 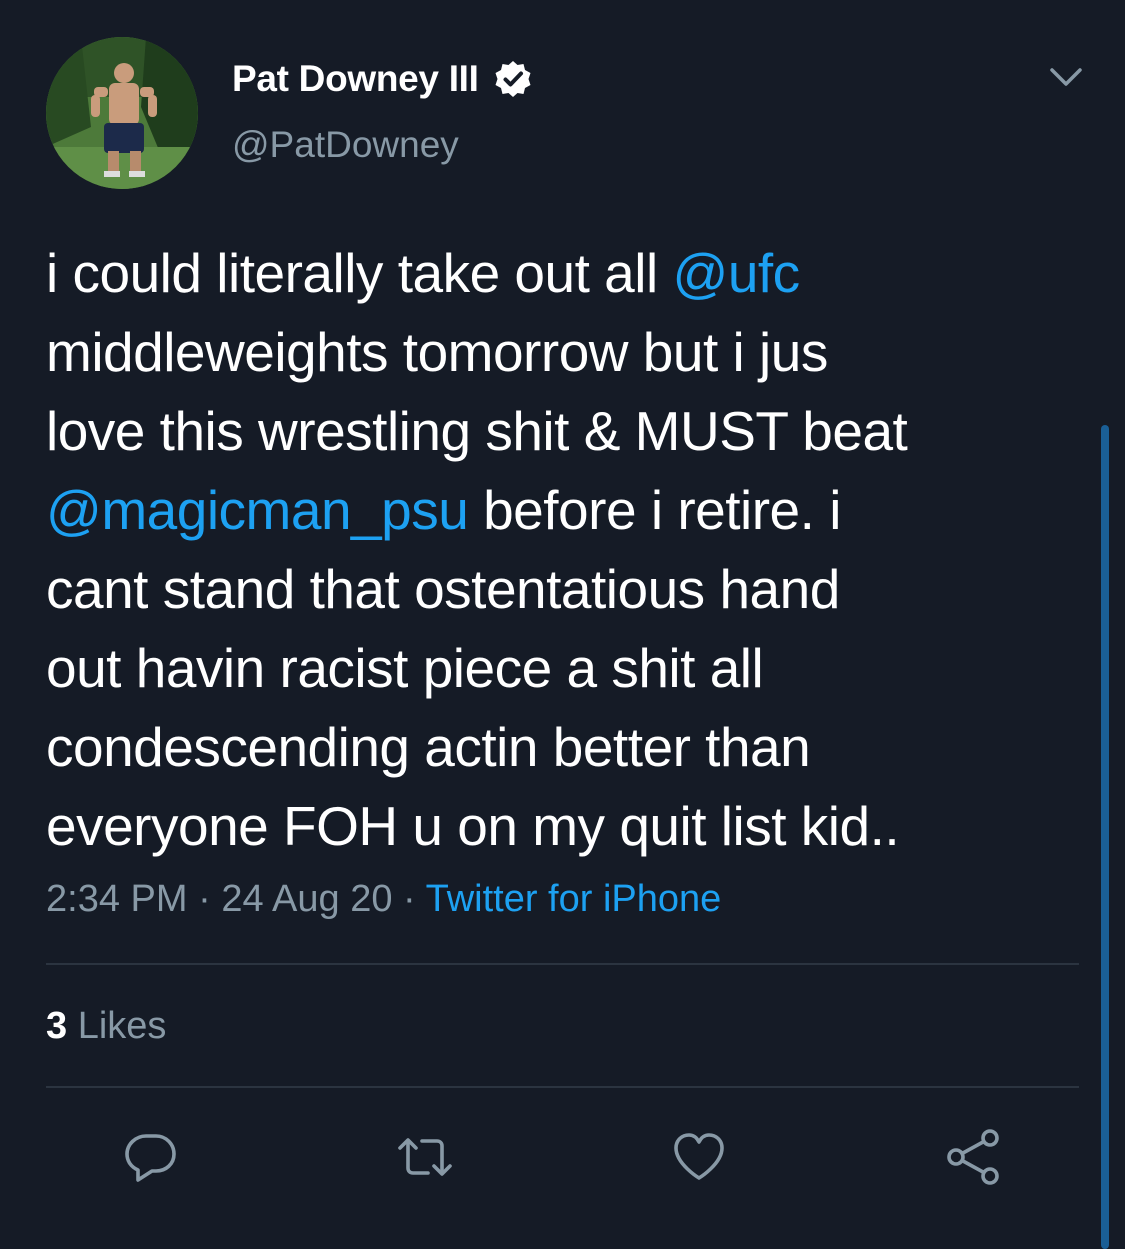 I want to click on tweet-text-segment: i could literally take out all, so click(x=359, y=273).